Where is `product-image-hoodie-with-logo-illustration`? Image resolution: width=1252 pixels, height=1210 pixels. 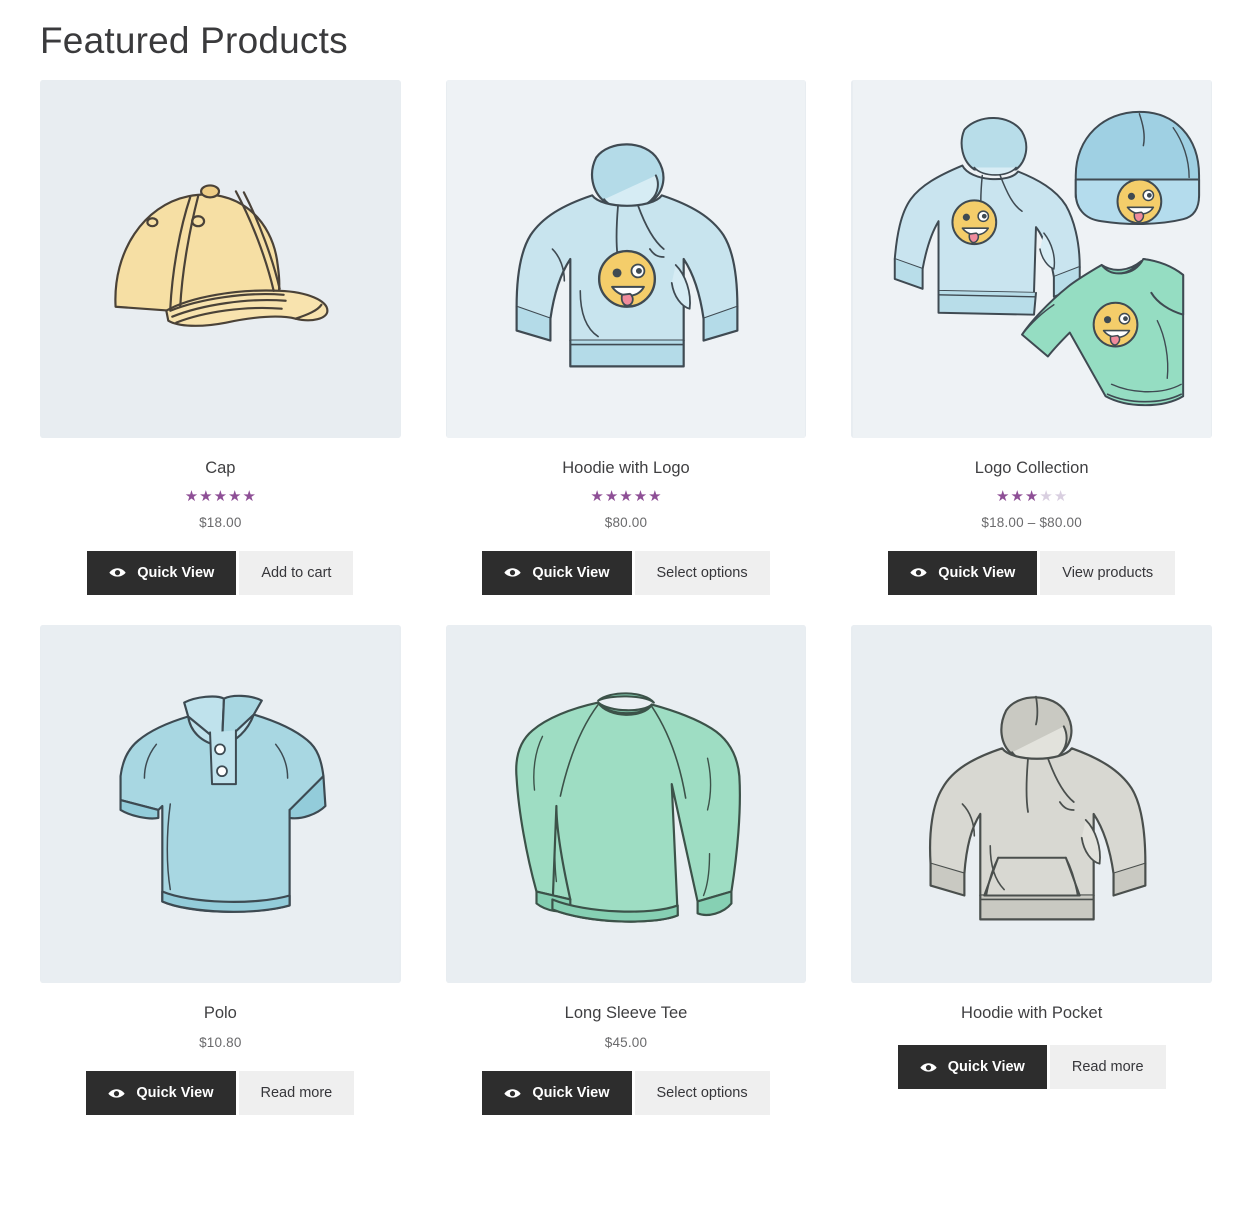
product-image-hoodie-with-logo-illustration is located at coordinates (626, 259).